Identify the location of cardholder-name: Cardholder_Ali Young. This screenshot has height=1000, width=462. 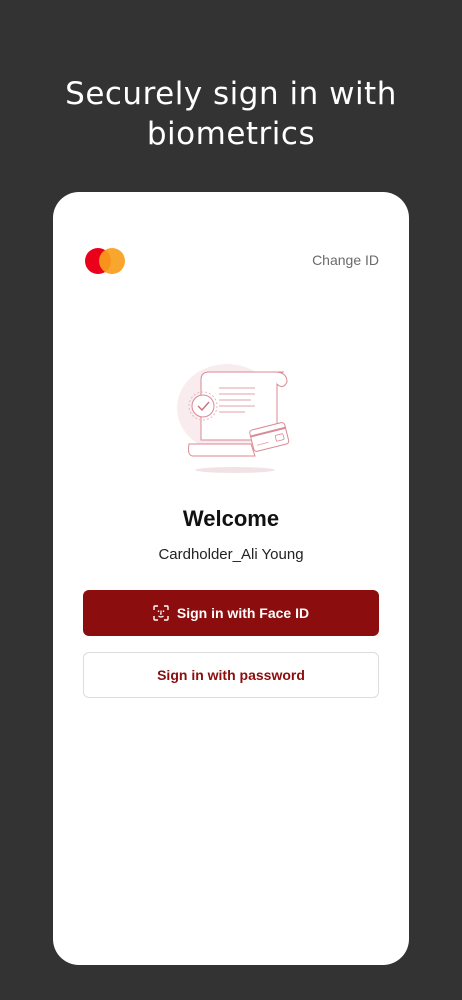
(231, 554).